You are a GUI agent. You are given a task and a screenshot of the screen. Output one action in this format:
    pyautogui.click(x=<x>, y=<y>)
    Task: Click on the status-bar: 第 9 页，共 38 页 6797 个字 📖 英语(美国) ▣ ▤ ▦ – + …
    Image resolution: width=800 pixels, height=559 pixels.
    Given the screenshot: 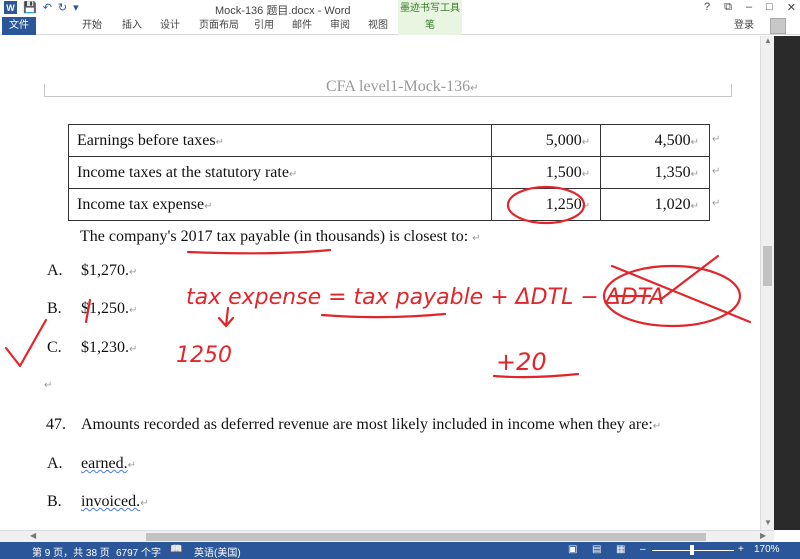 What is the action you would take?
    pyautogui.click(x=400, y=550)
    